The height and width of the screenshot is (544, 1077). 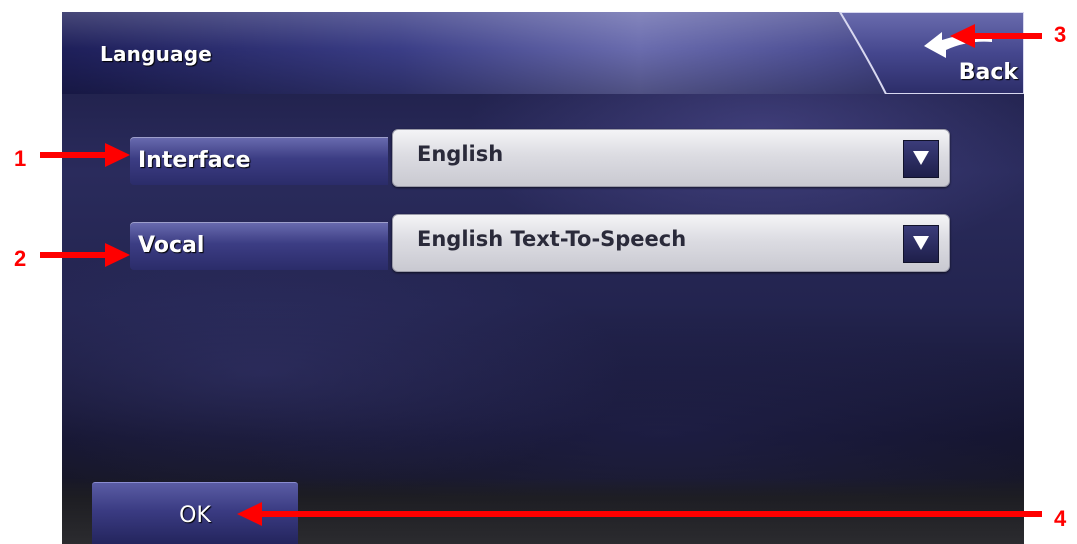 What do you see at coordinates (1060, 518) in the screenshot?
I see `callout-number-4: 4` at bounding box center [1060, 518].